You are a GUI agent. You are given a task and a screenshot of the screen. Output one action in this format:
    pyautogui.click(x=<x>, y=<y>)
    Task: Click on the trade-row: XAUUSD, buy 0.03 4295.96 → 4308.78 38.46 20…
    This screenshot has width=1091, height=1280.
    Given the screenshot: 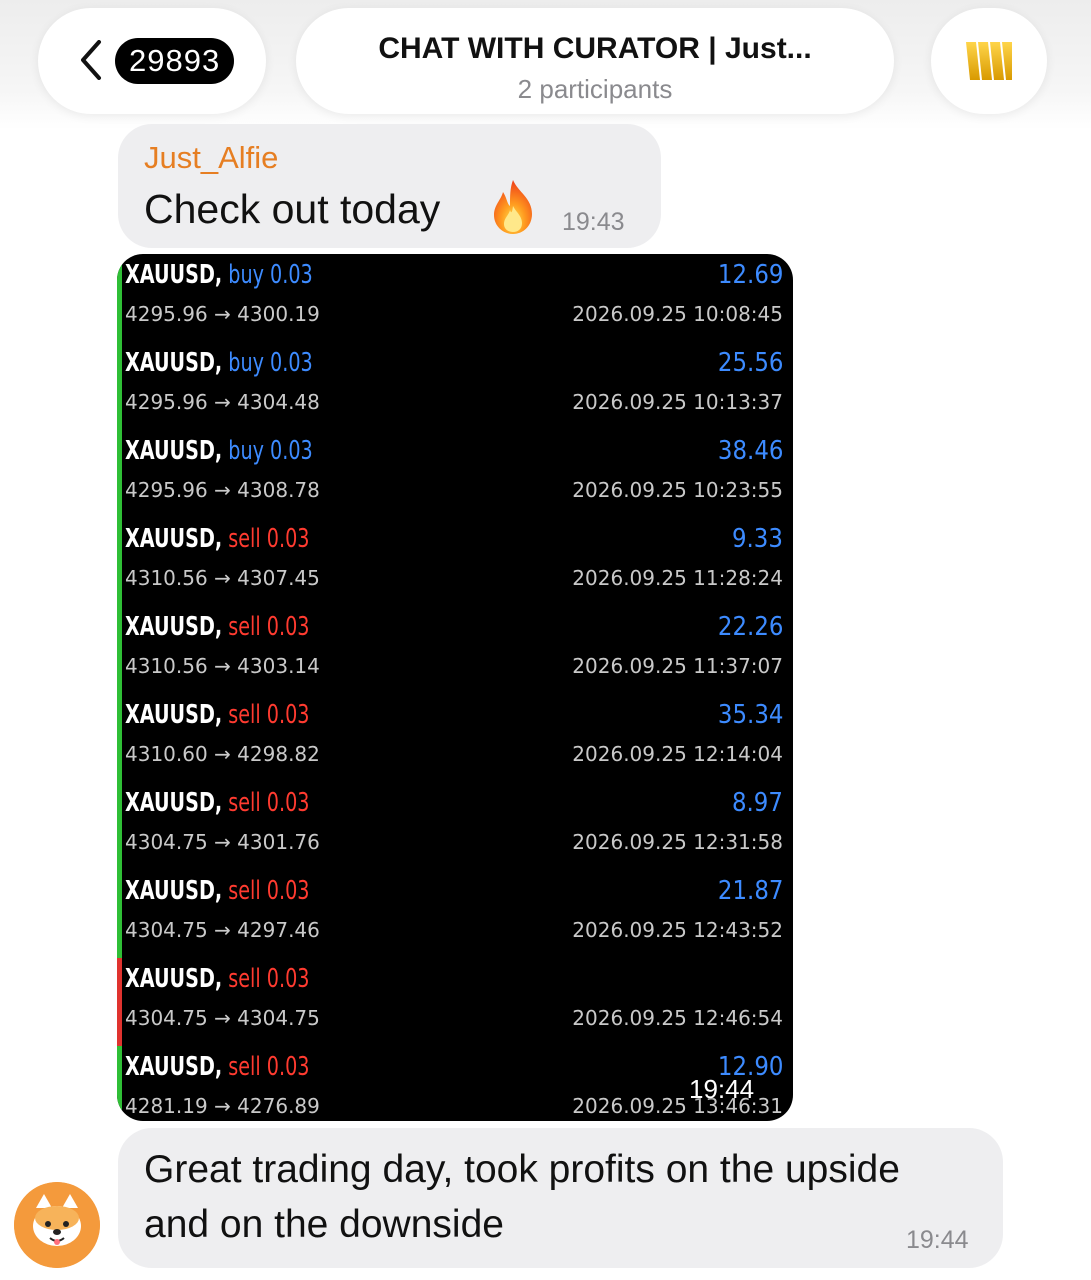 What is the action you would take?
    pyautogui.click(x=455, y=474)
    